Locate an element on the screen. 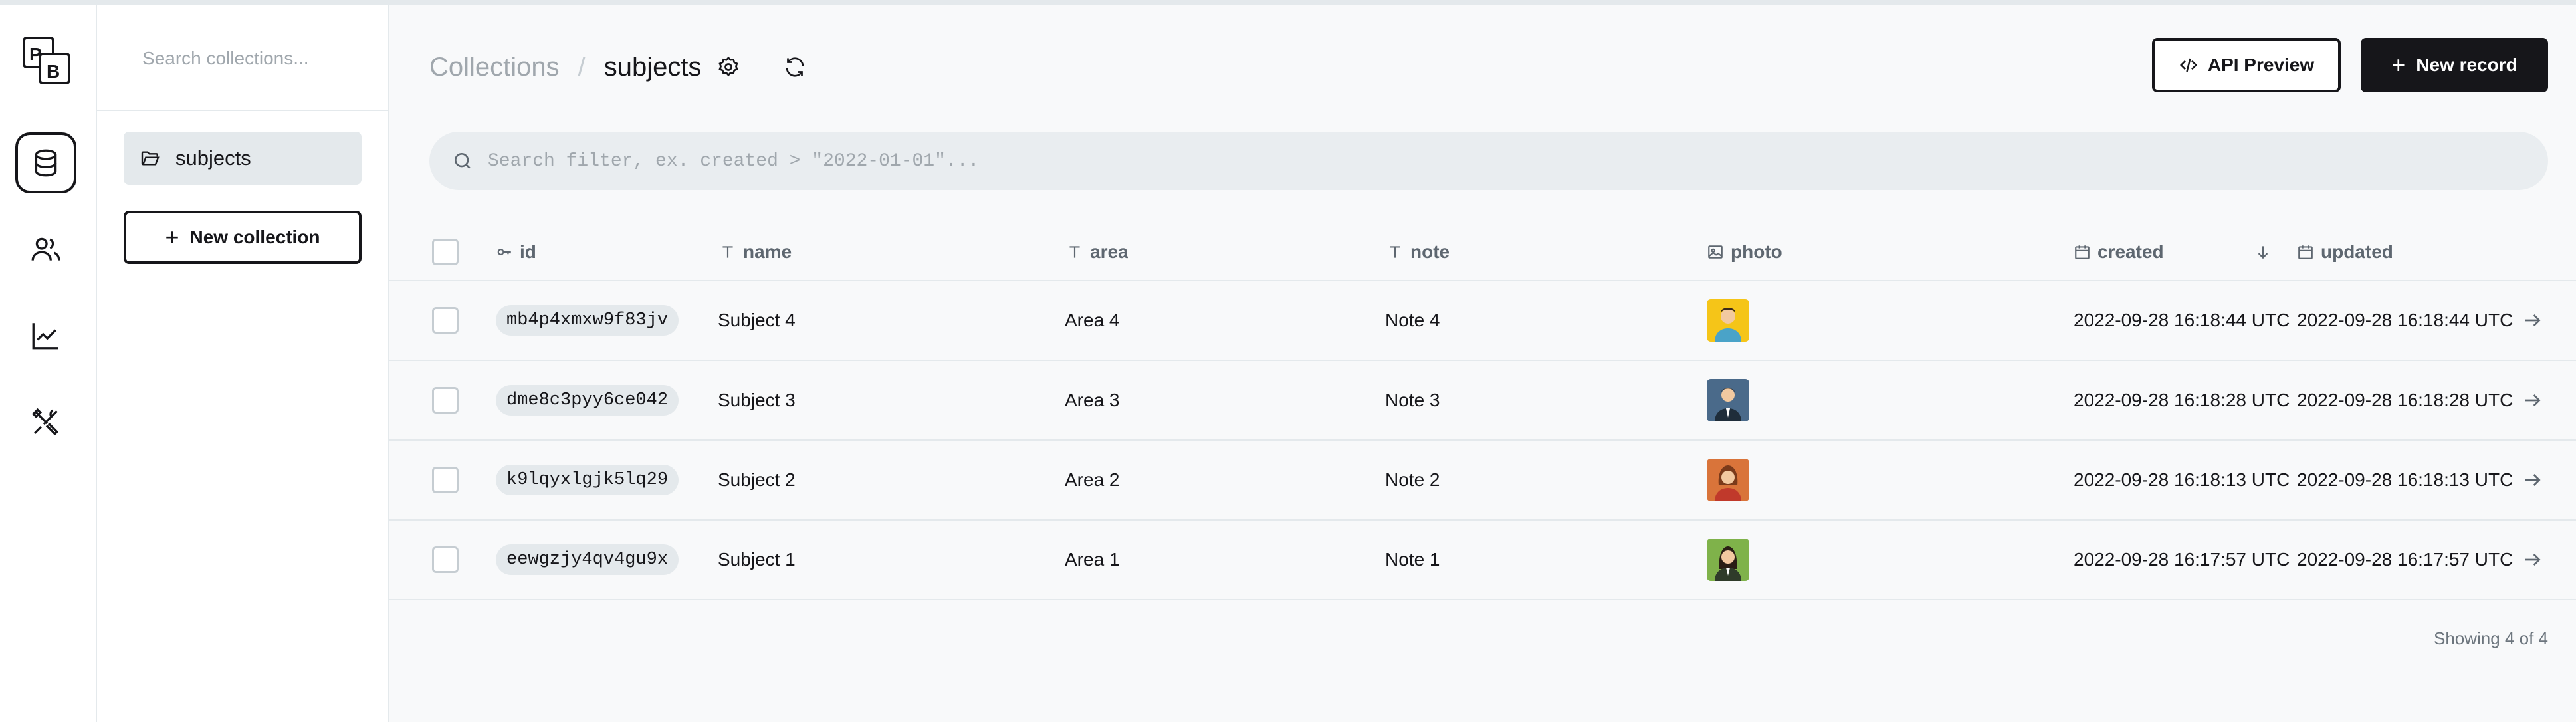 Image resolution: width=2576 pixels, height=722 pixels. new-collection-button: + New collection is located at coordinates (243, 237).